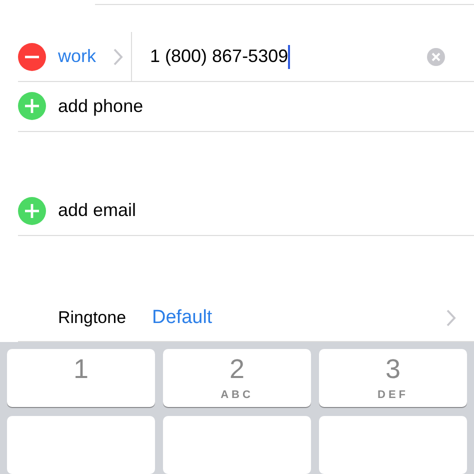 This screenshot has width=474, height=474. I want to click on remove-icon, so click(32, 56).